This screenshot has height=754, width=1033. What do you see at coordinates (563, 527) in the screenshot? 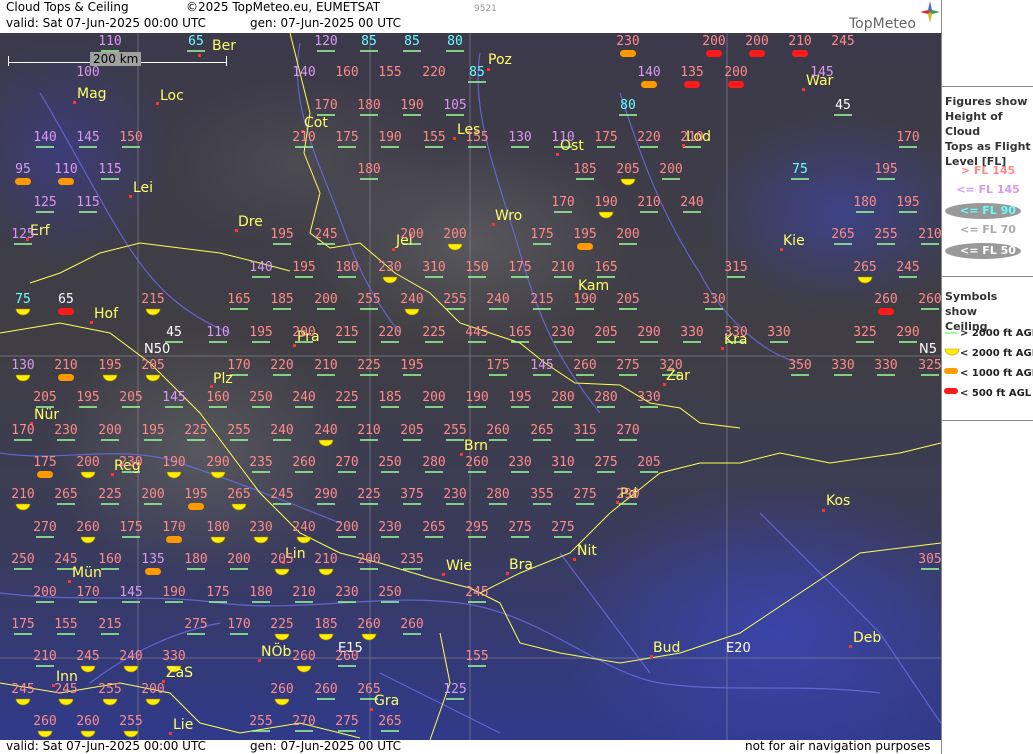
I see `cloud-top-value: 275` at bounding box center [563, 527].